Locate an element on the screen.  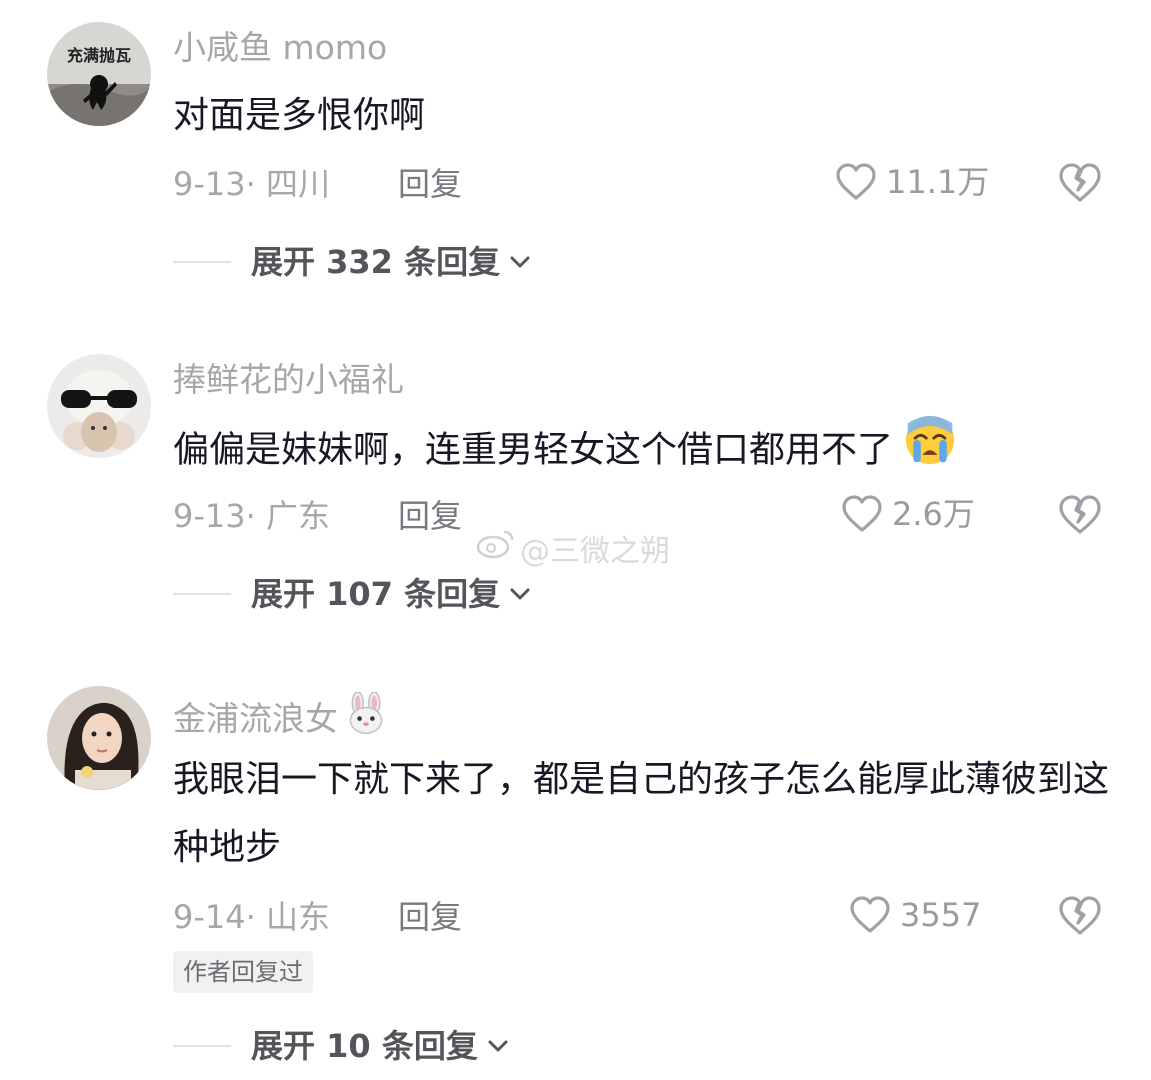
username: 捧鲜花的小福礼 is located at coordinates (288, 380).